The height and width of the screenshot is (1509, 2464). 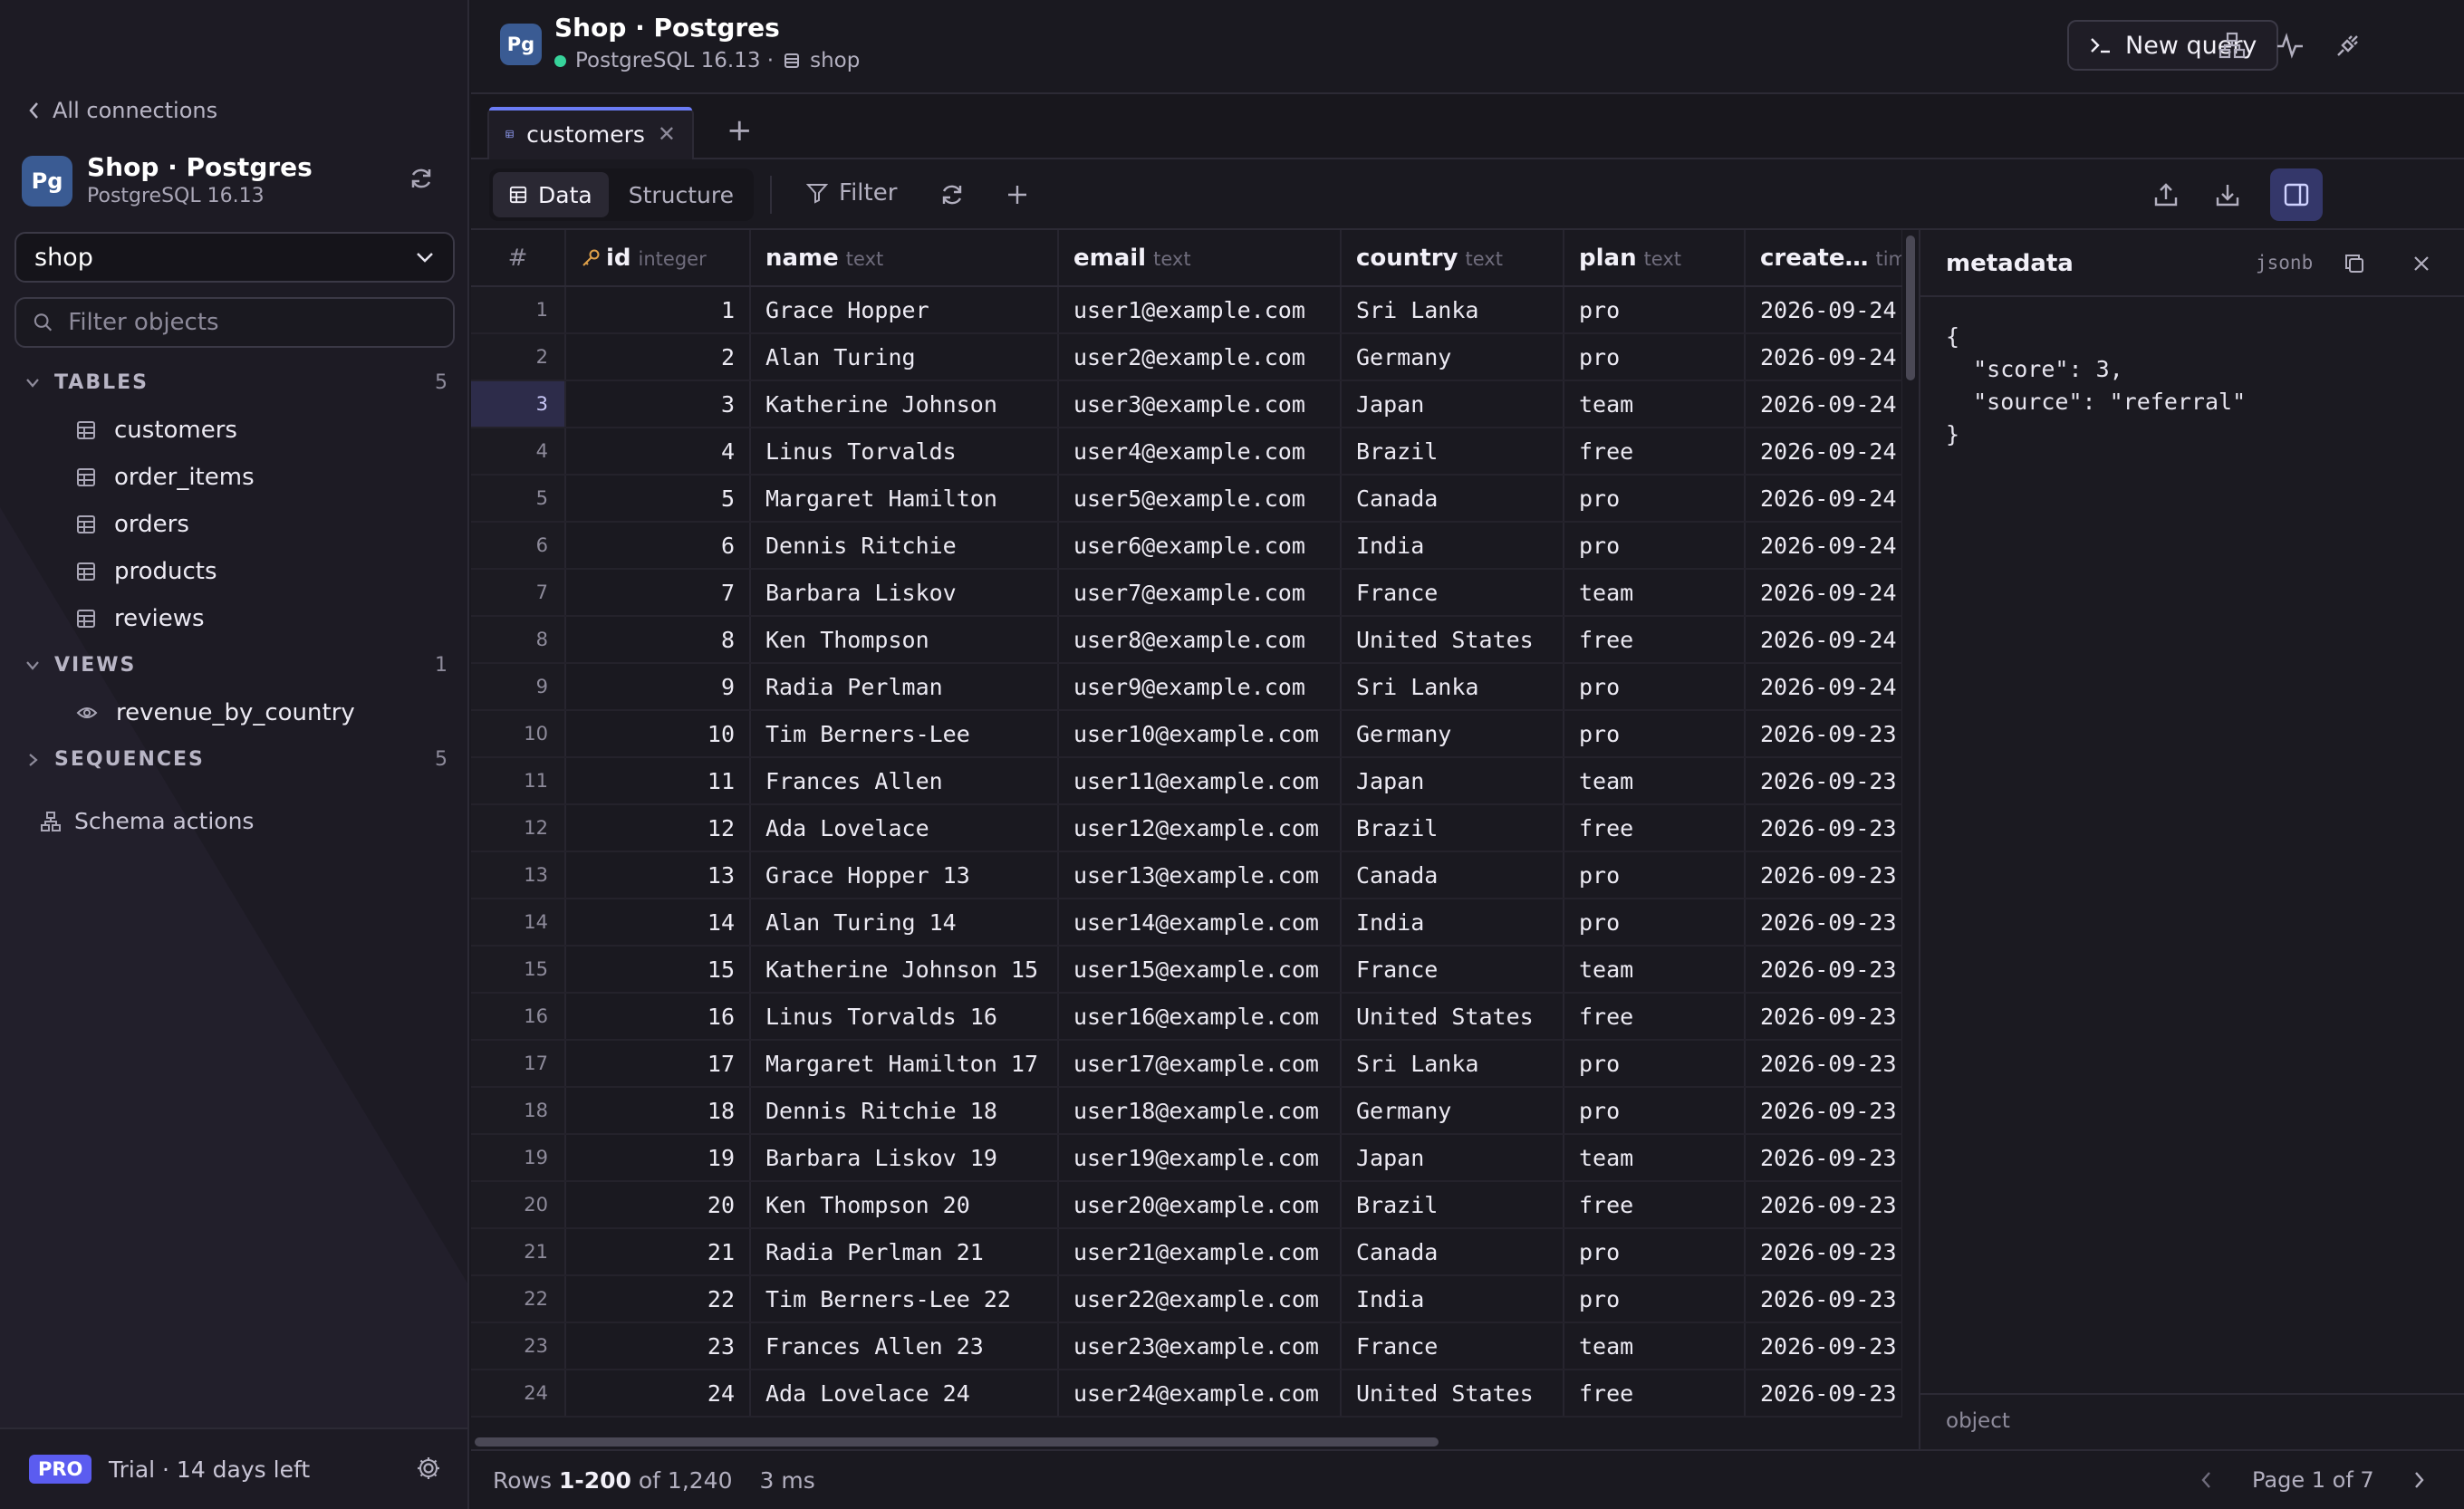 What do you see at coordinates (904, 357) in the screenshot?
I see `name-cell: Alan Turing` at bounding box center [904, 357].